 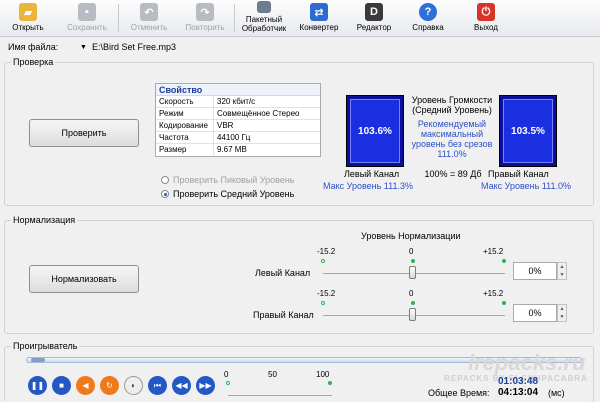 I want to click on table-row: Размер 9.67 MB, so click(x=238, y=150).